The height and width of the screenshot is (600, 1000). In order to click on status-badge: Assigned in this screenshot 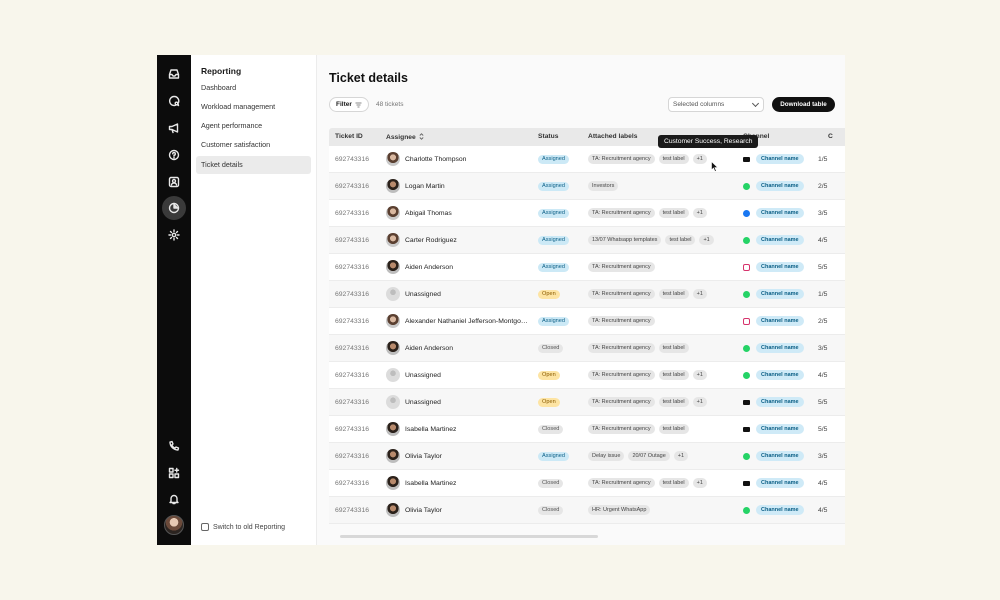, I will do `click(554, 456)`.